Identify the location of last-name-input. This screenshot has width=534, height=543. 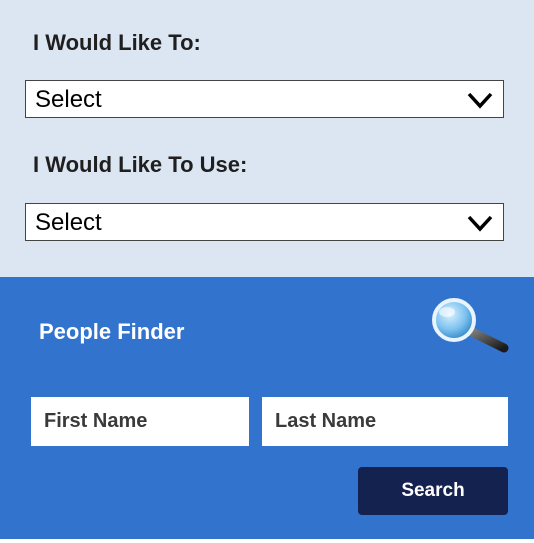
(385, 421).